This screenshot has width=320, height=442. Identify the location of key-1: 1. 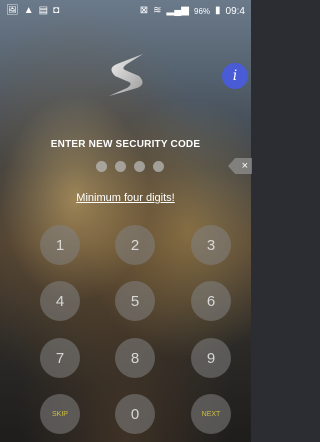
(60, 245).